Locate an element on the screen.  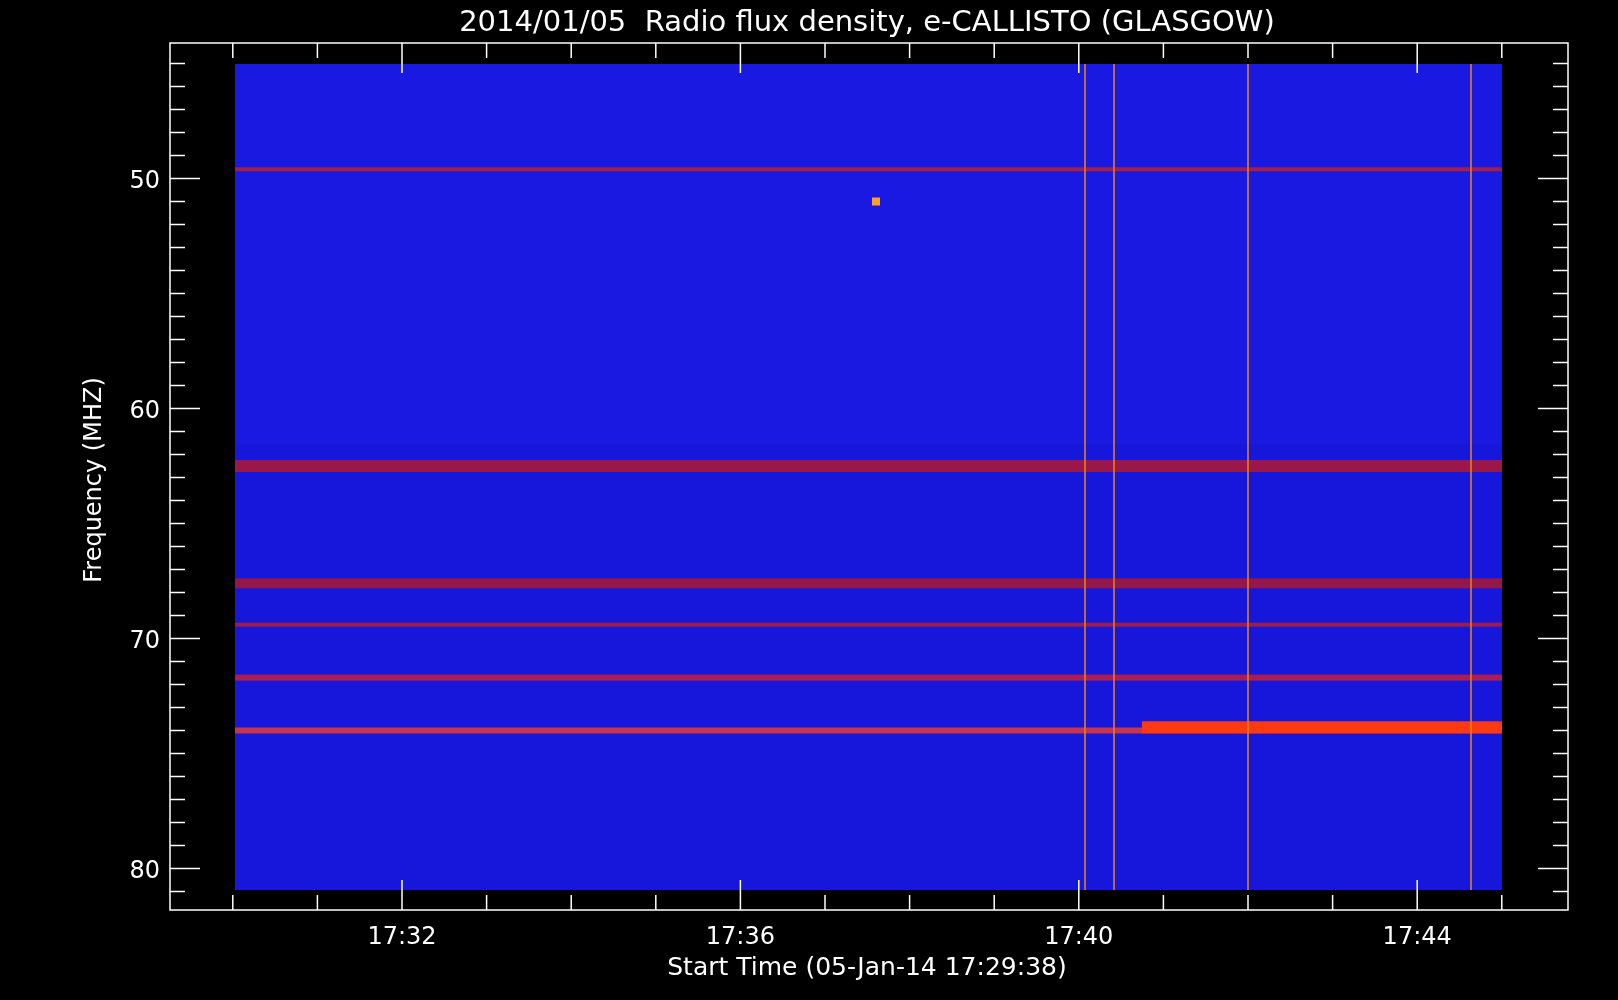
x-tick-label: 17:40 is located at coordinates (1079, 936).